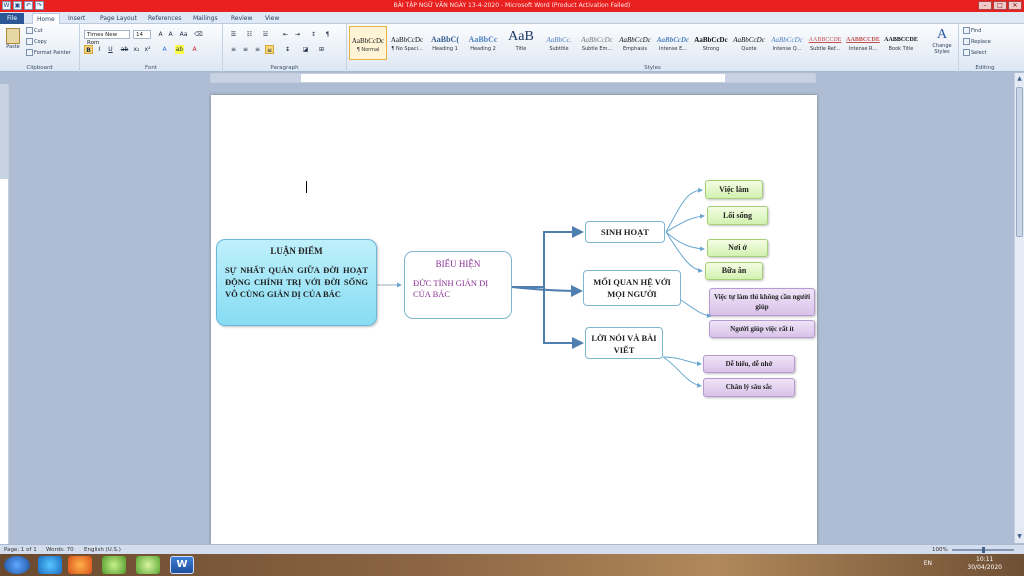 The height and width of the screenshot is (576, 1024). Describe the element at coordinates (179, 49) in the screenshot. I see `highlight-icon: ab` at that location.